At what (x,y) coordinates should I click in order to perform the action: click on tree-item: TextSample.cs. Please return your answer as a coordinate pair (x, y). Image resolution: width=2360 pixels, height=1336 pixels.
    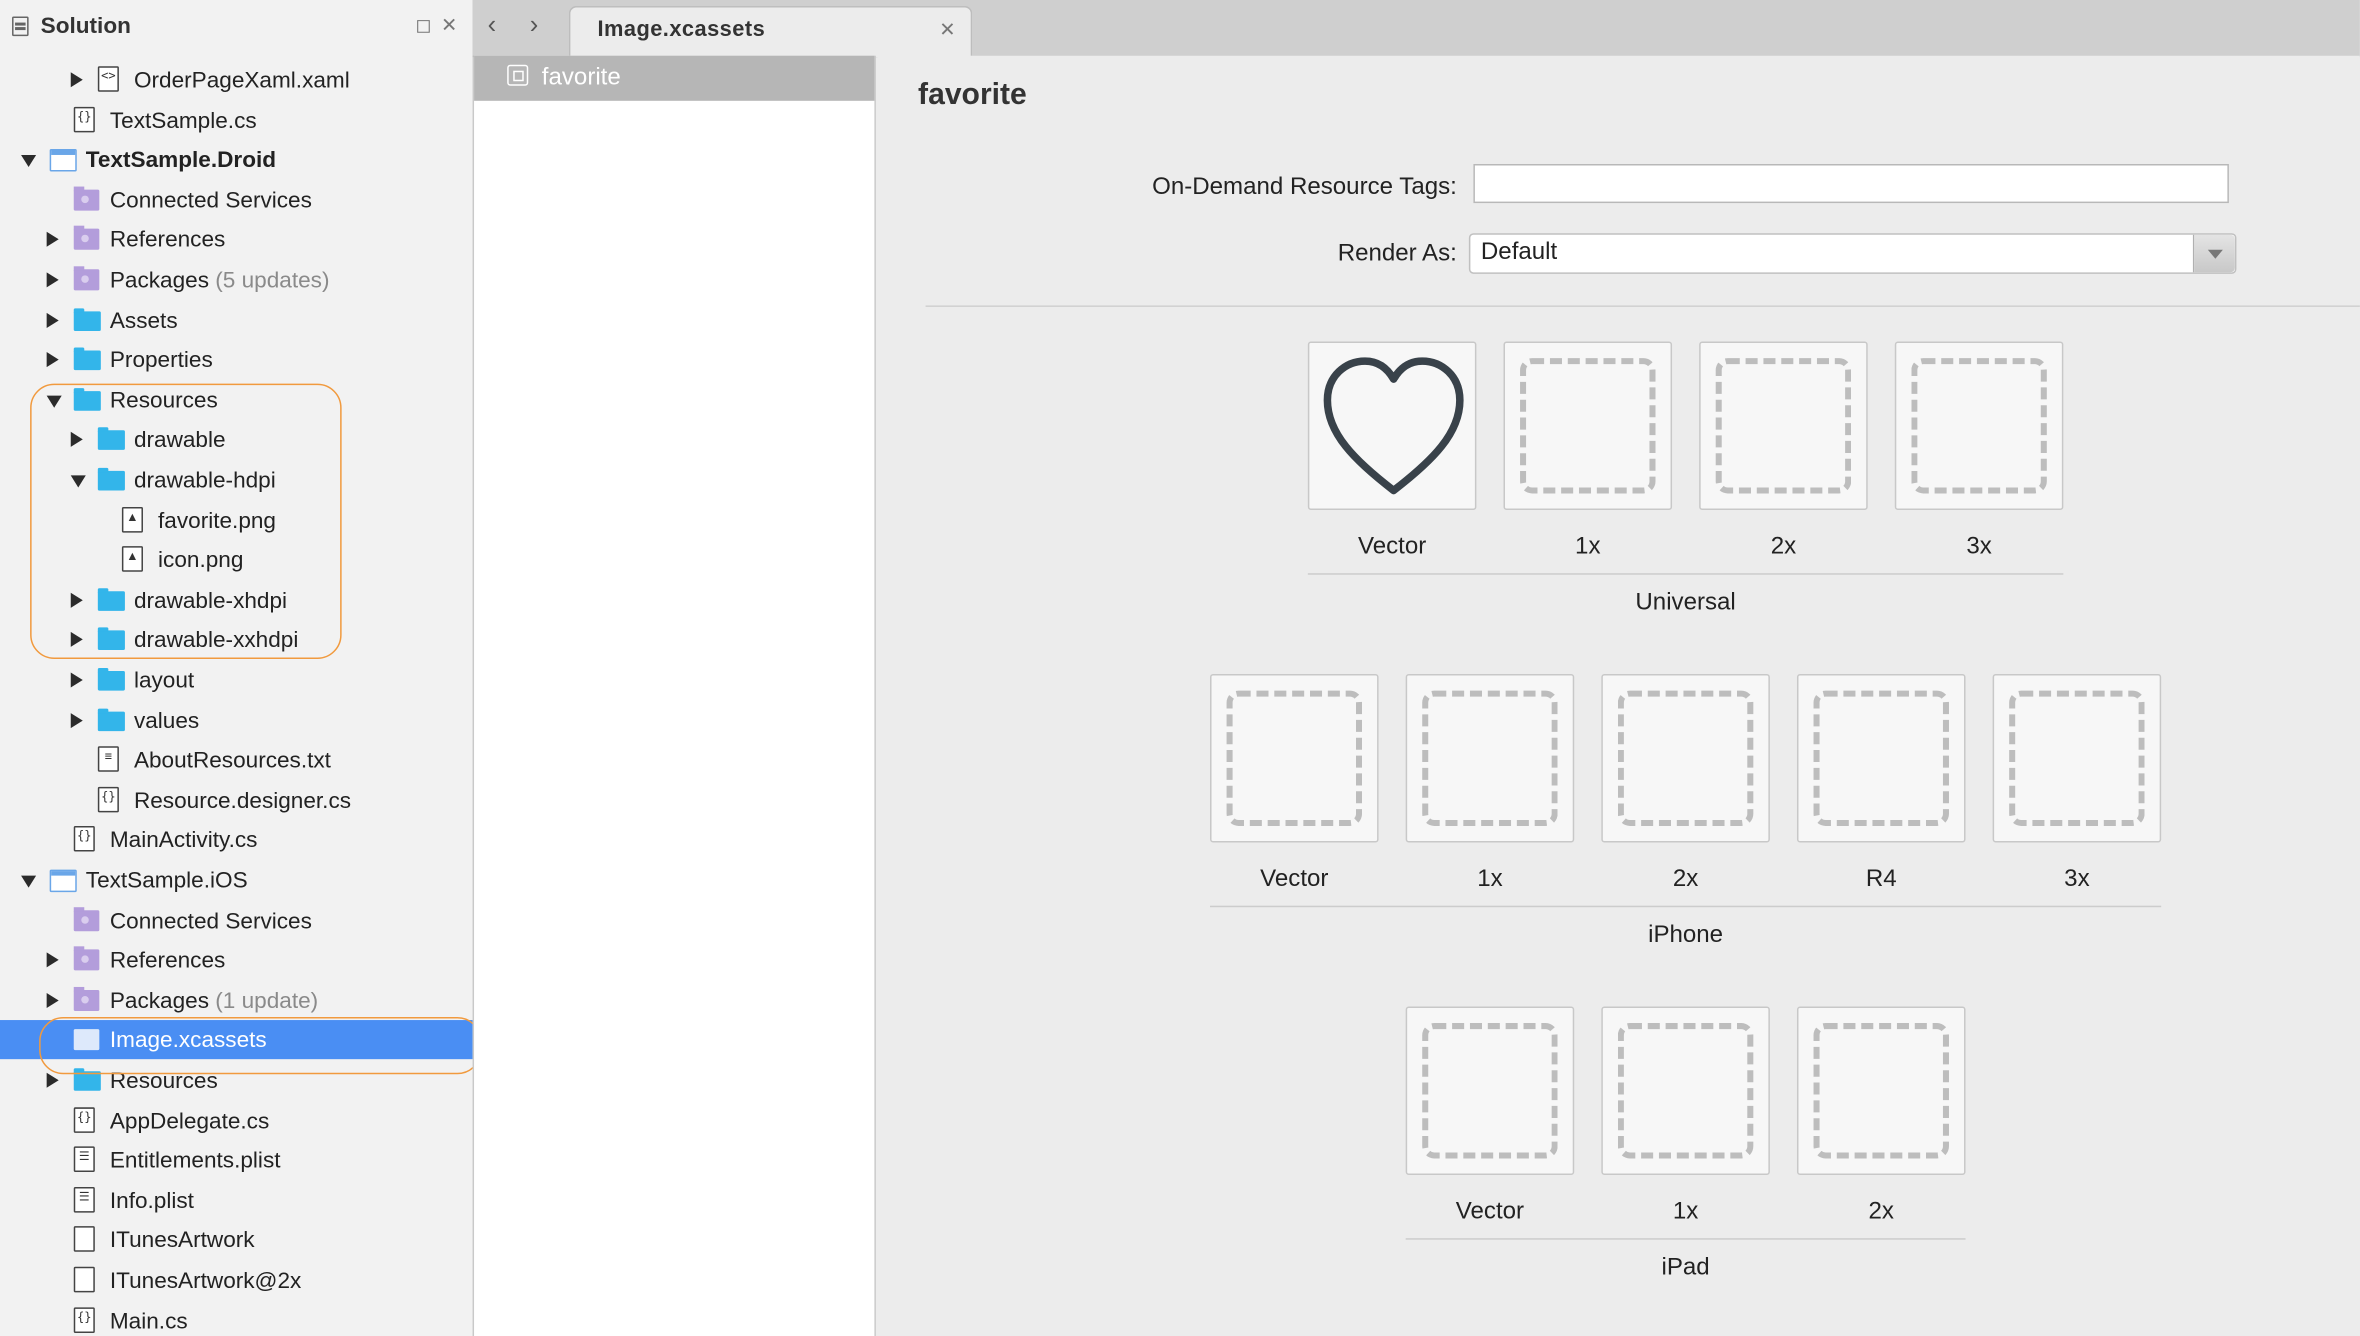
    Looking at the image, I should click on (236, 119).